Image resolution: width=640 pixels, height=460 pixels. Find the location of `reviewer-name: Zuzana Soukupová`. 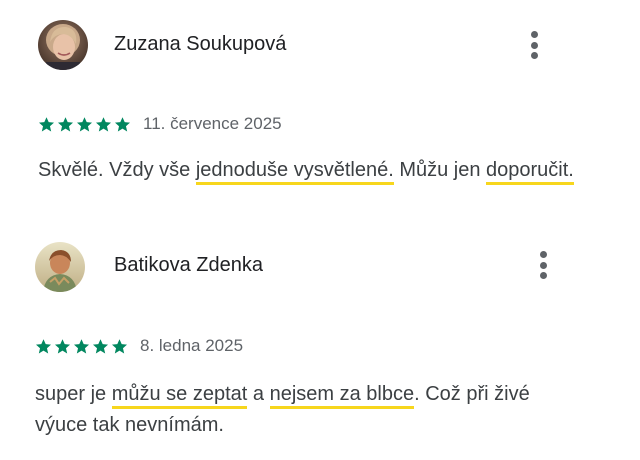

reviewer-name: Zuzana Soukupová is located at coordinates (200, 44).